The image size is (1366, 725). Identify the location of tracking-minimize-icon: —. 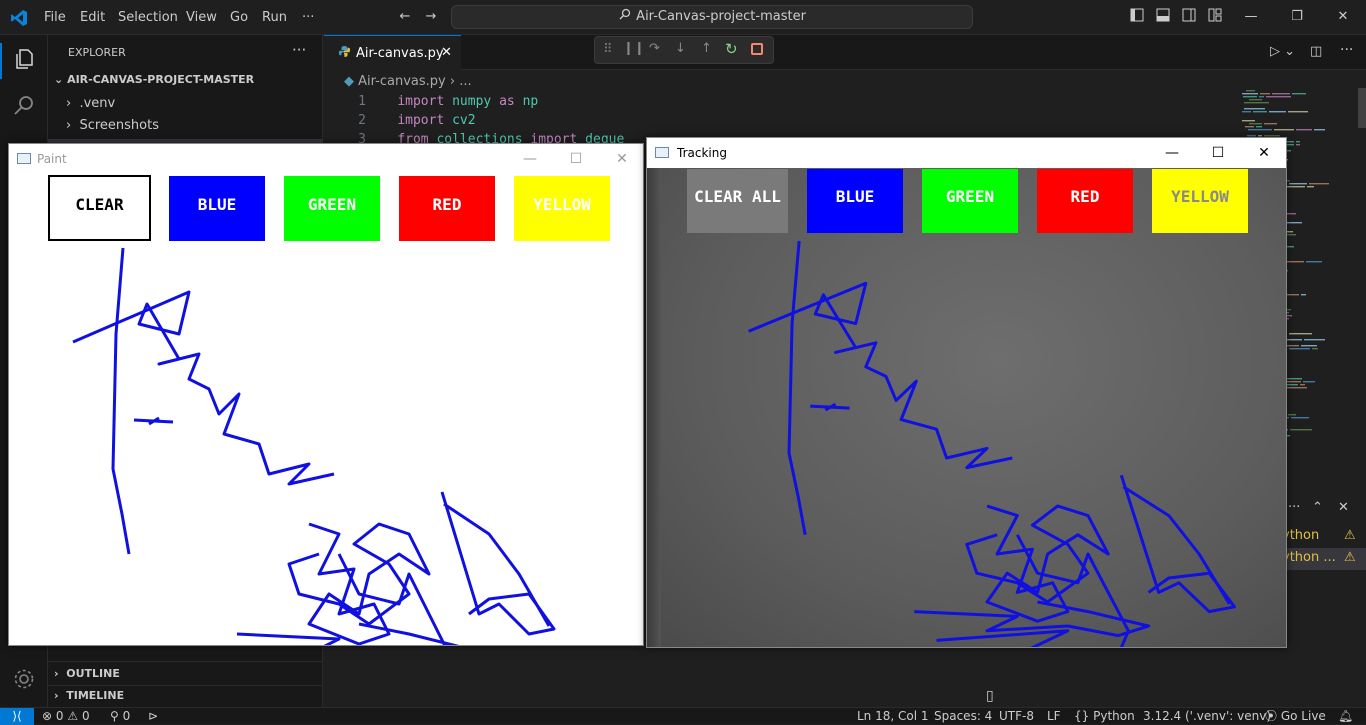
(1172, 153).